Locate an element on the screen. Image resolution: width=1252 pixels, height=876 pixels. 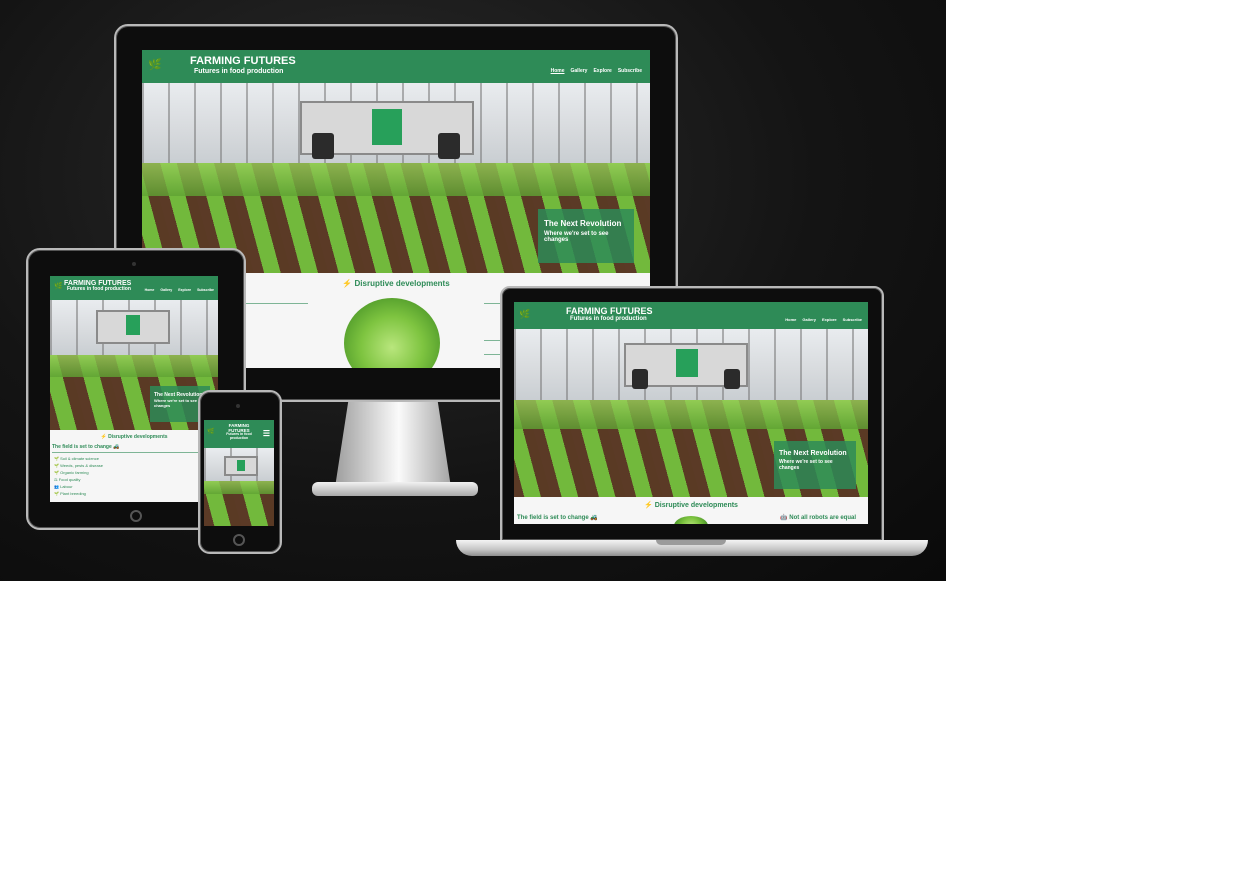
topic-item: 🌱 Weeds, pests & disease is located at coordinates (78, 465).